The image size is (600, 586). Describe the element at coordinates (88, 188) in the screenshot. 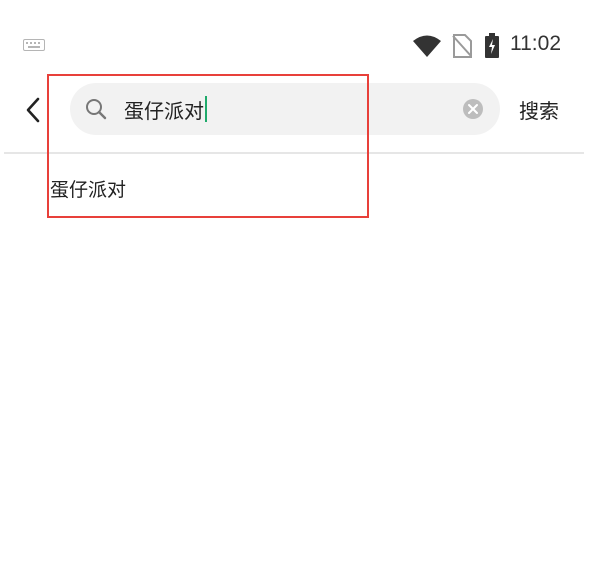

I see `suggestion-item: 蛋仔派对` at that location.